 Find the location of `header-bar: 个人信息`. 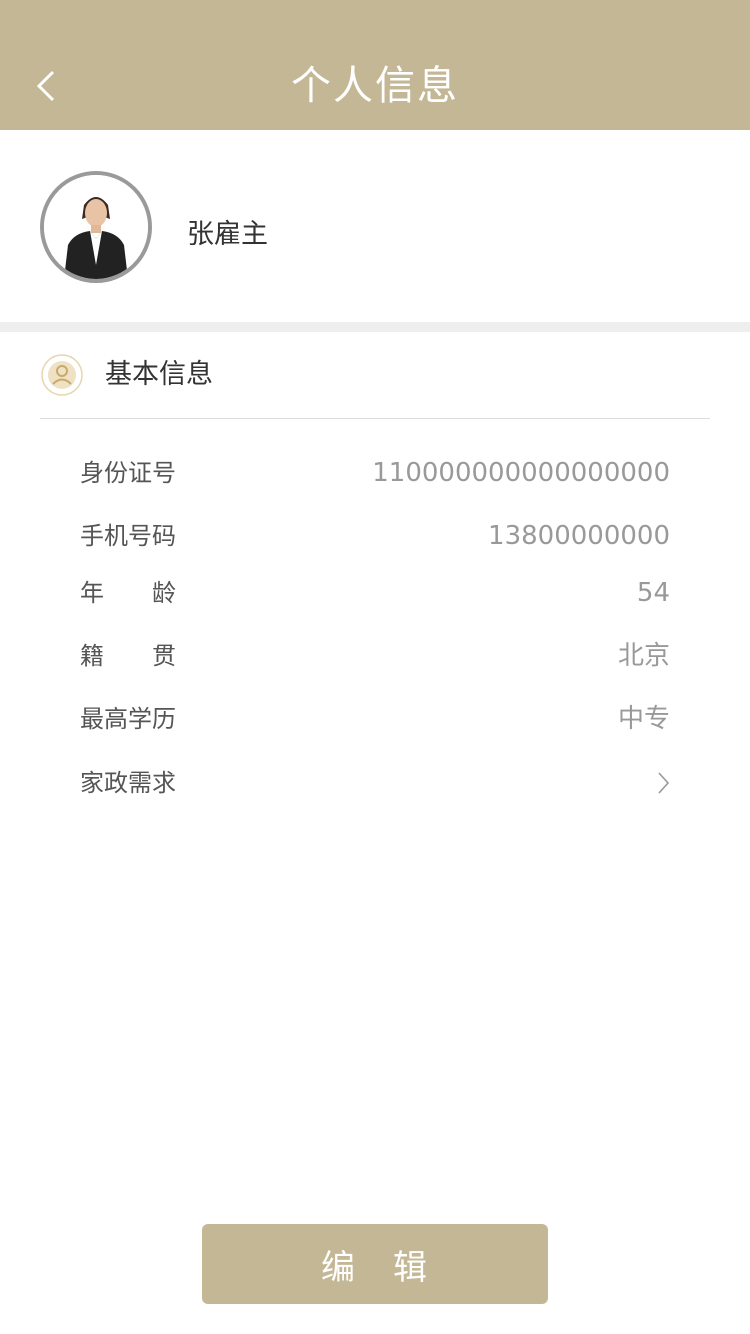

header-bar: 个人信息 is located at coordinates (375, 65).